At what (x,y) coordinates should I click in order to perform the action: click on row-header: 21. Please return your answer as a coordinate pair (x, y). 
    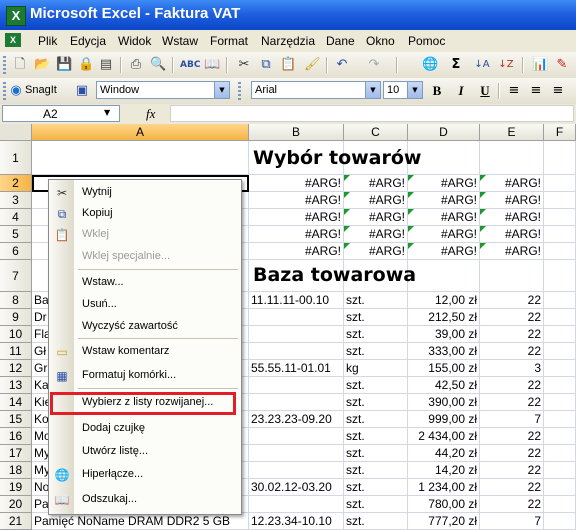
    Looking at the image, I should click on (16, 521).